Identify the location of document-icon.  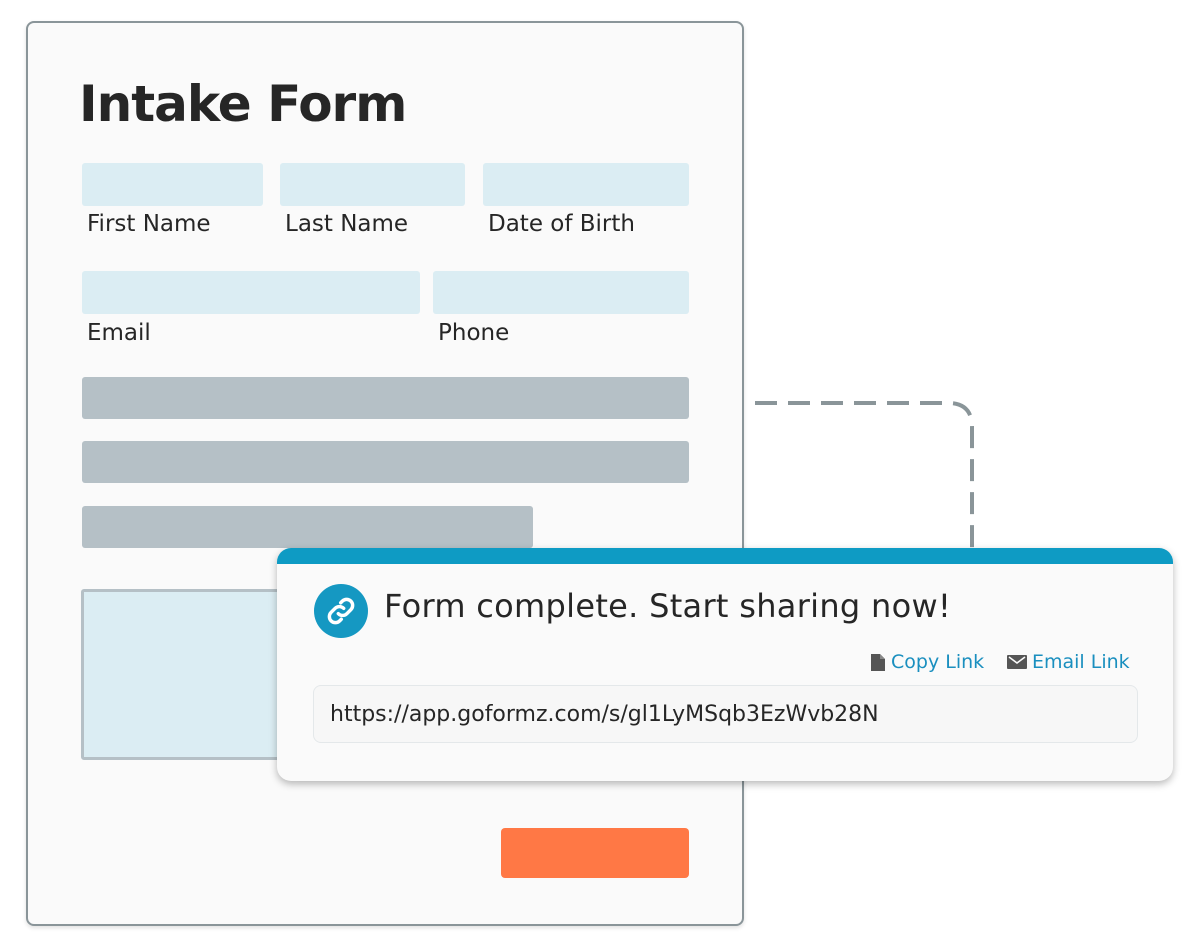
(878, 662).